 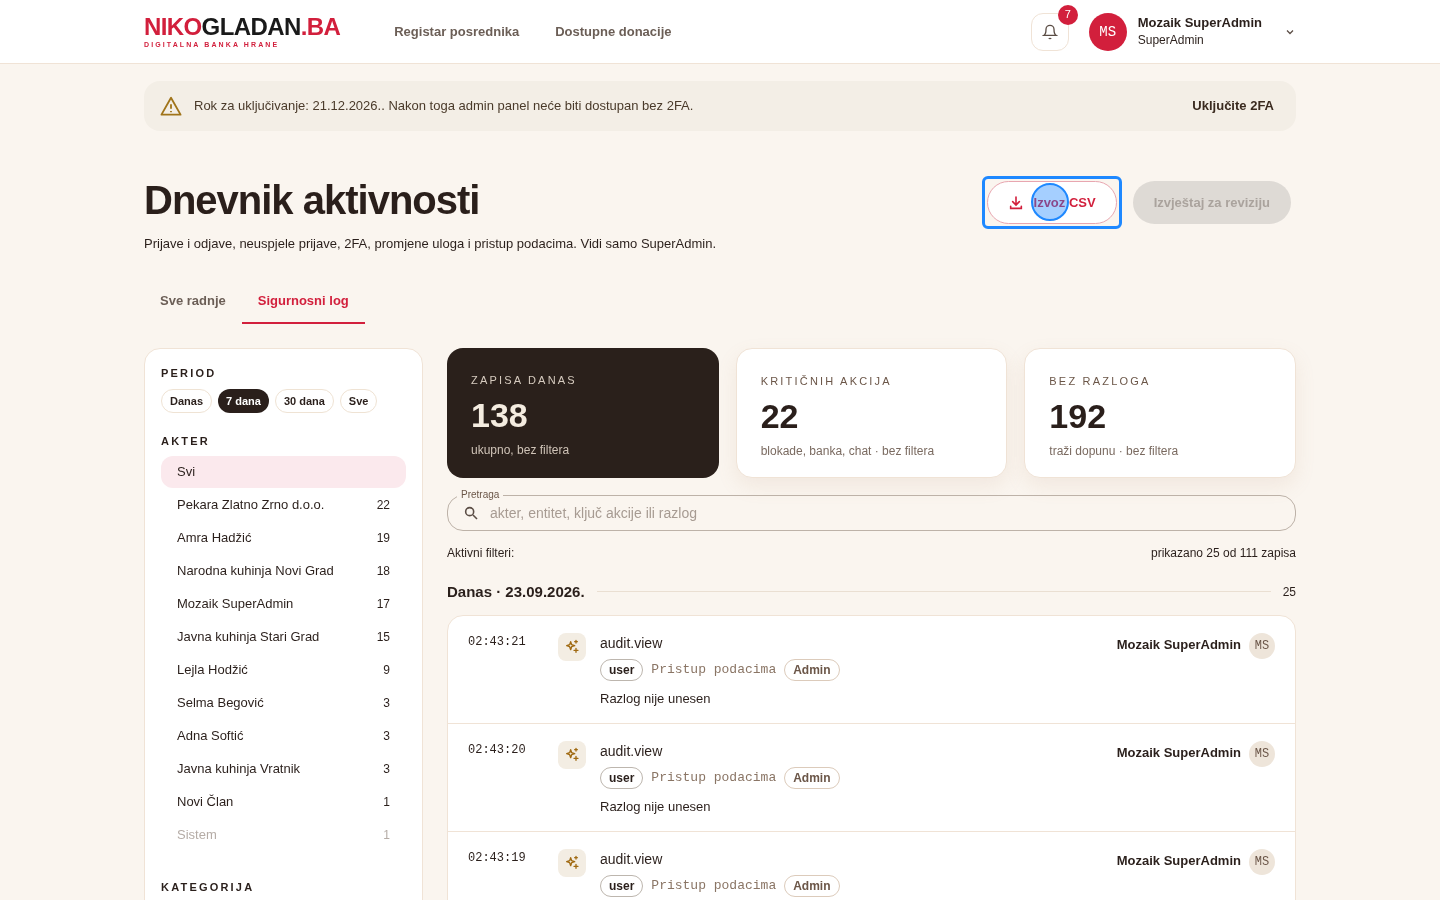 I want to click on enable-2fa-link: Uključite 2FA, so click(x=1233, y=106).